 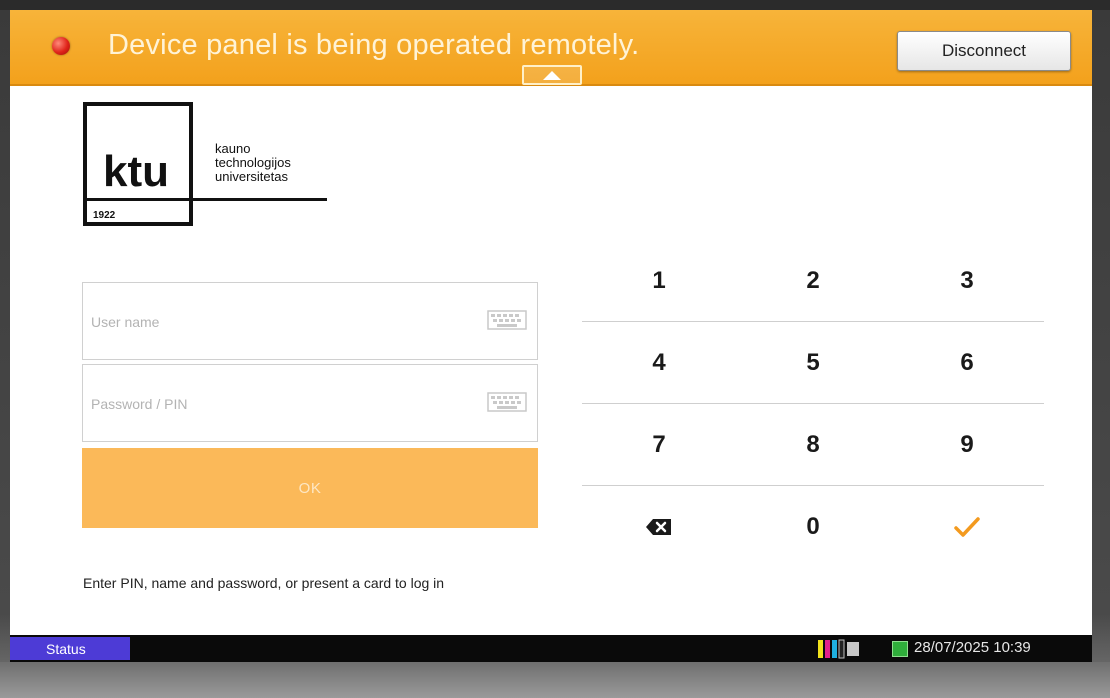 What do you see at coordinates (813, 363) in the screenshot?
I see `key-5: 5` at bounding box center [813, 363].